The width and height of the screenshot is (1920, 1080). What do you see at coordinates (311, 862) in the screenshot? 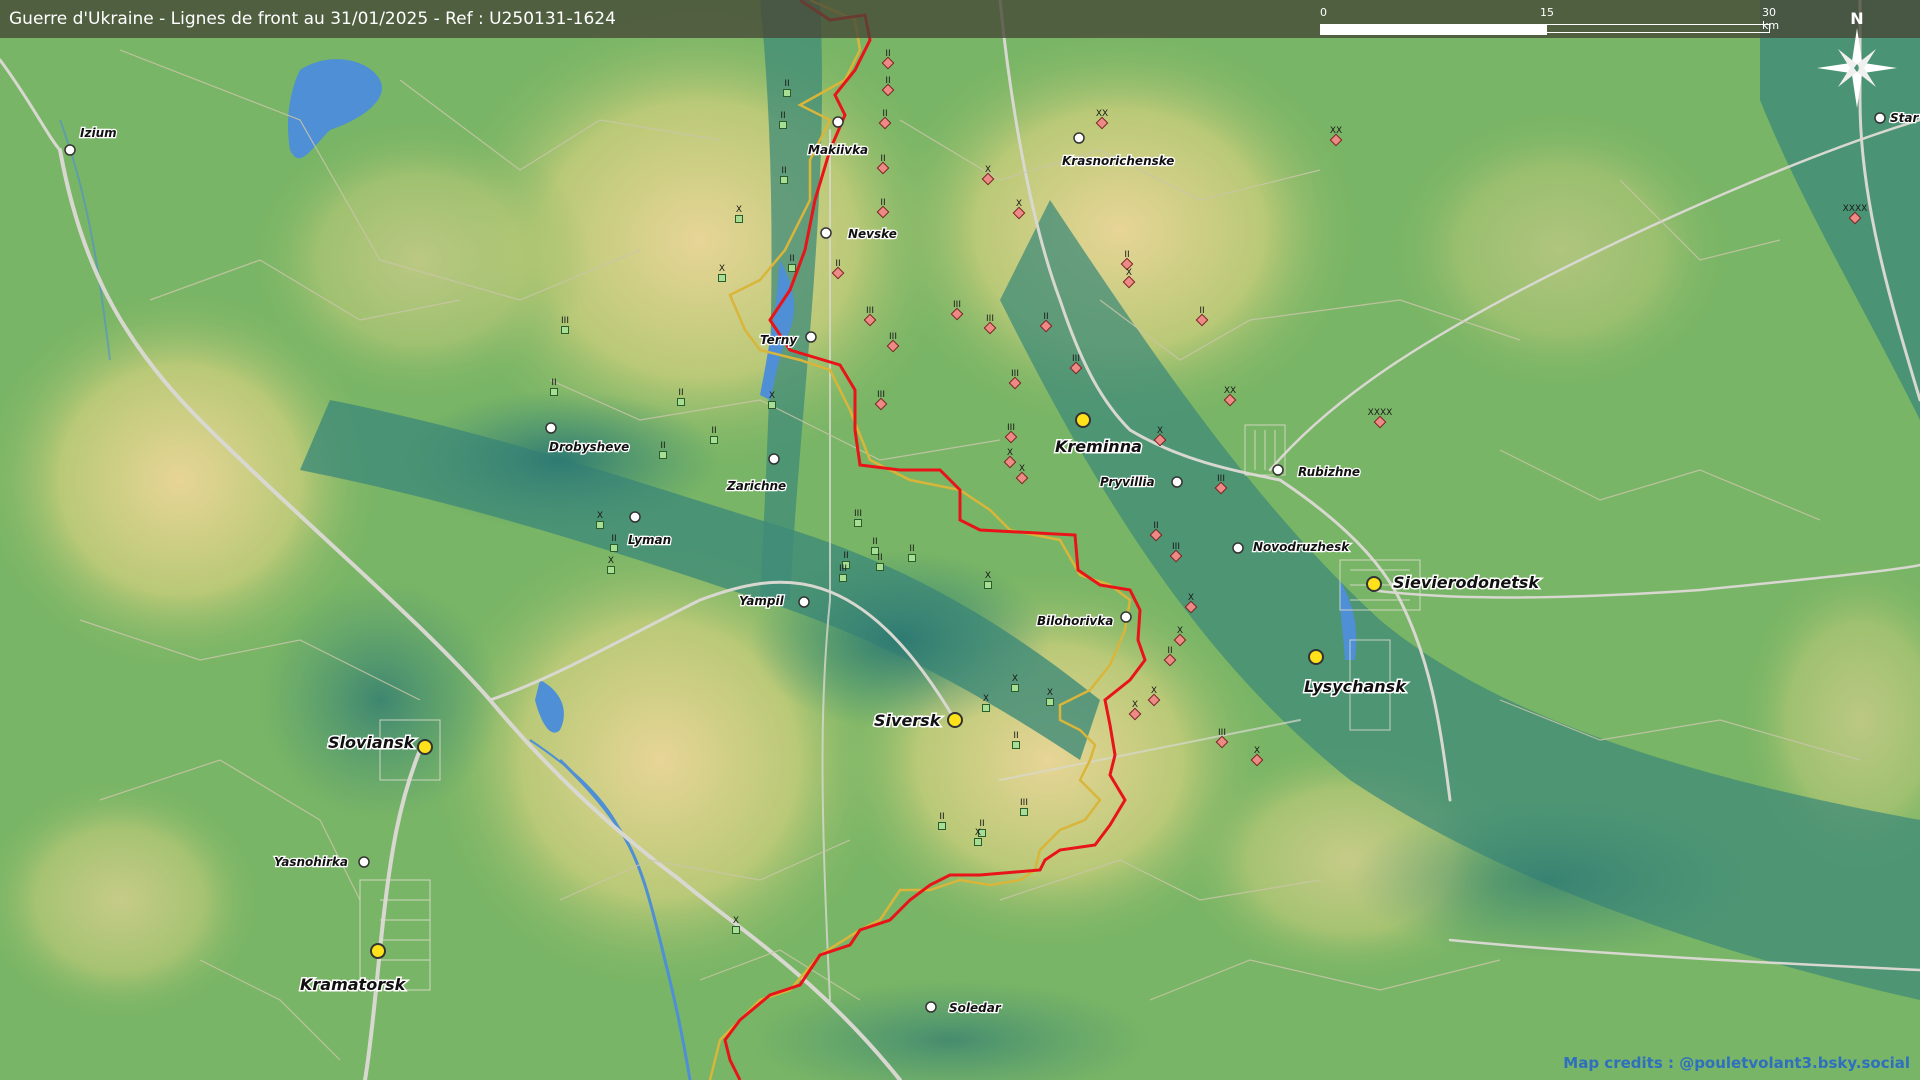
I see `city-label: Yasnohirka` at bounding box center [311, 862].